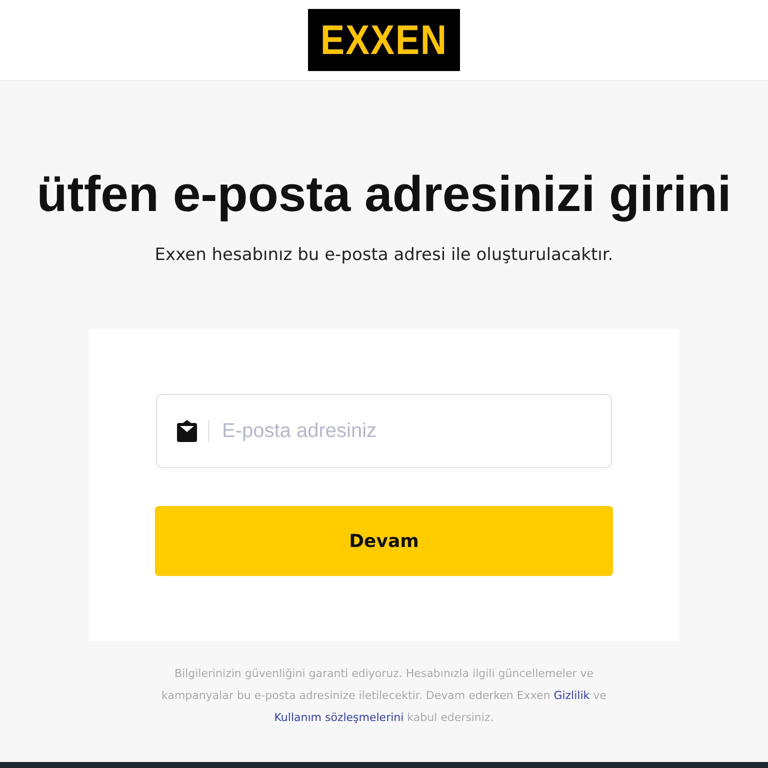 Image resolution: width=768 pixels, height=768 pixels. What do you see at coordinates (384, 541) in the screenshot?
I see `continue-button: Devam` at bounding box center [384, 541].